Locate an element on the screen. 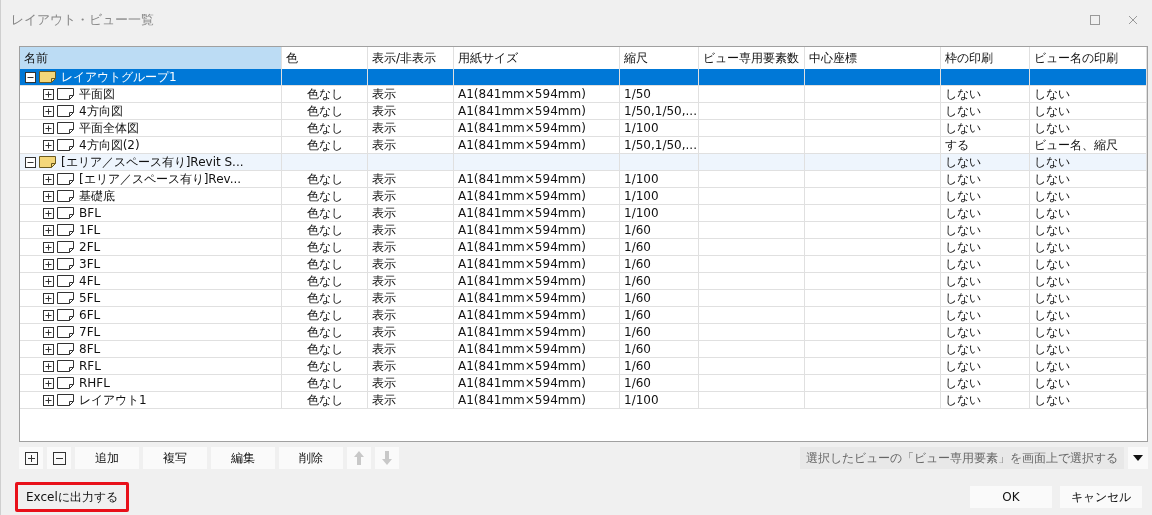  tree-row: 4方向図(2) 色なし 表示 A1(841mm×594mm) 1/50,1/50,... する ビュー名、縮尺 is located at coordinates (583, 145).